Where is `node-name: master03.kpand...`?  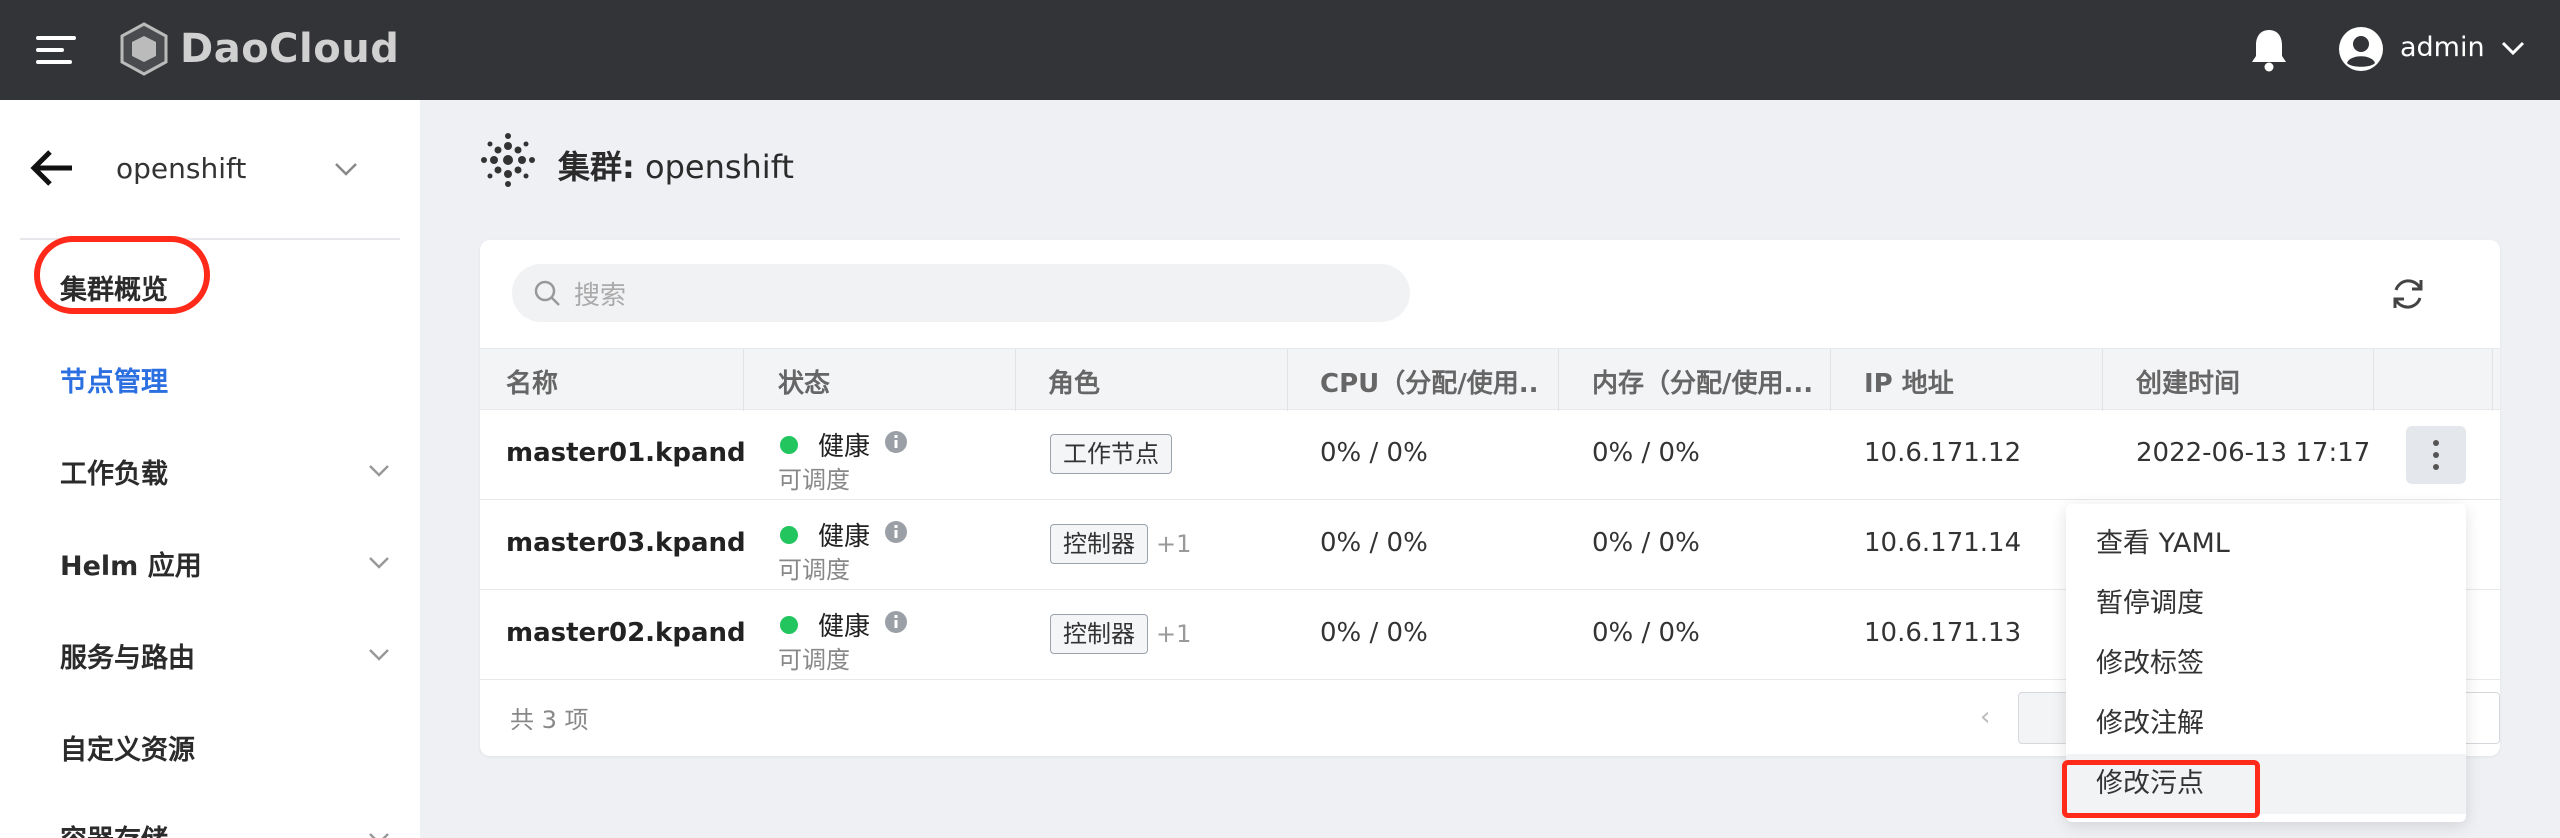 node-name: master03.kpand... is located at coordinates (626, 543).